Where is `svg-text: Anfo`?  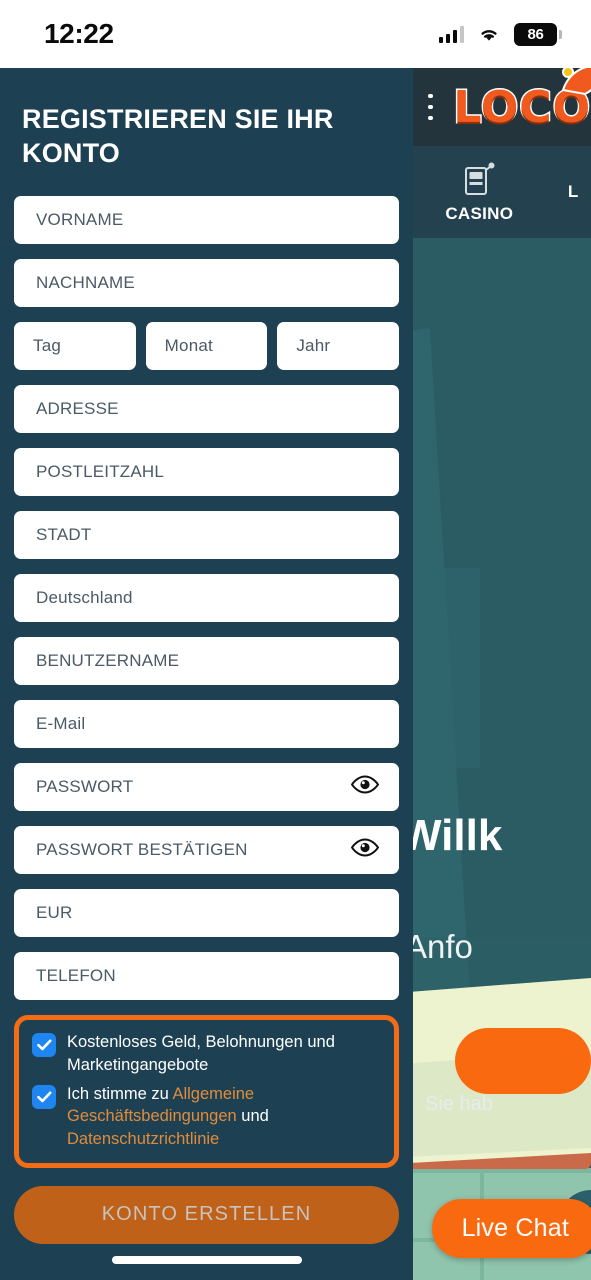 svg-text: Anfo is located at coordinates (439, 946).